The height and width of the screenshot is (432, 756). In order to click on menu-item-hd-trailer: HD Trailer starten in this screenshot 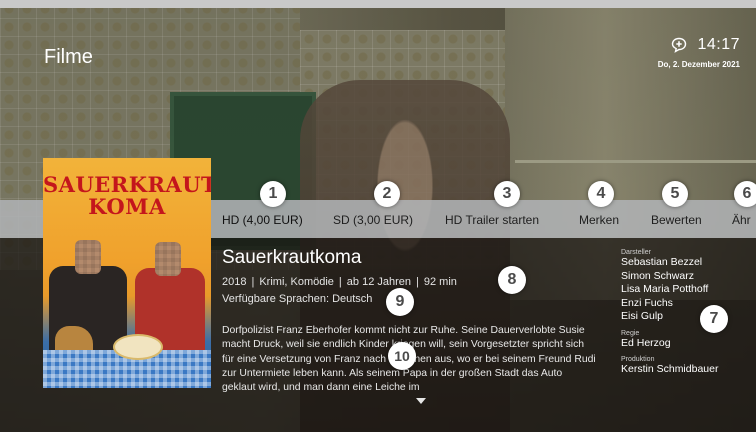, I will do `click(492, 220)`.